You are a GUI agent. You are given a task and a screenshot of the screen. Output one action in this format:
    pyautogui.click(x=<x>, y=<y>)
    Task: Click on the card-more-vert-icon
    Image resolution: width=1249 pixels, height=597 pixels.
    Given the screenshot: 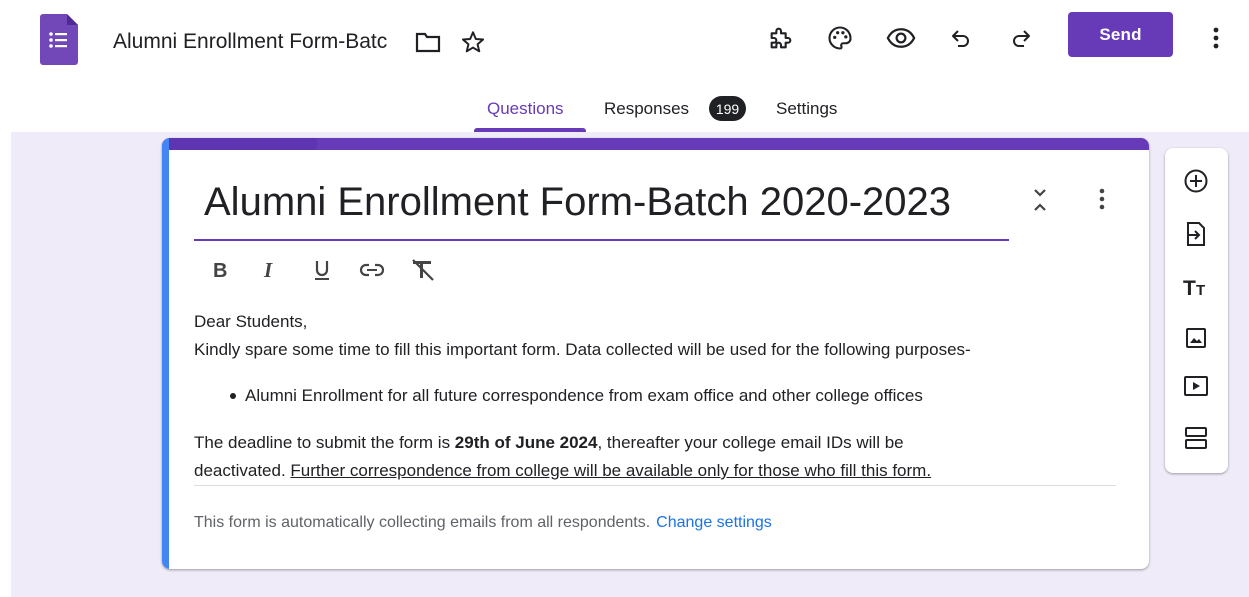 What is the action you would take?
    pyautogui.click(x=1102, y=199)
    